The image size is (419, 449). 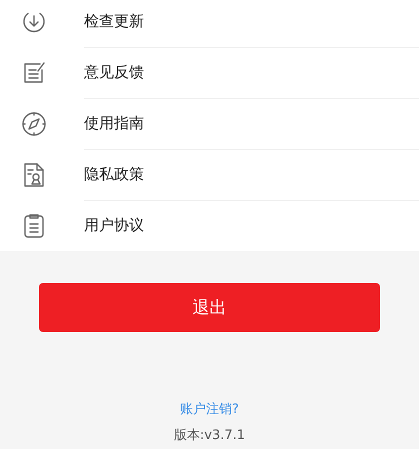 What do you see at coordinates (209, 123) in the screenshot?
I see `menu-item: 使用指南` at bounding box center [209, 123].